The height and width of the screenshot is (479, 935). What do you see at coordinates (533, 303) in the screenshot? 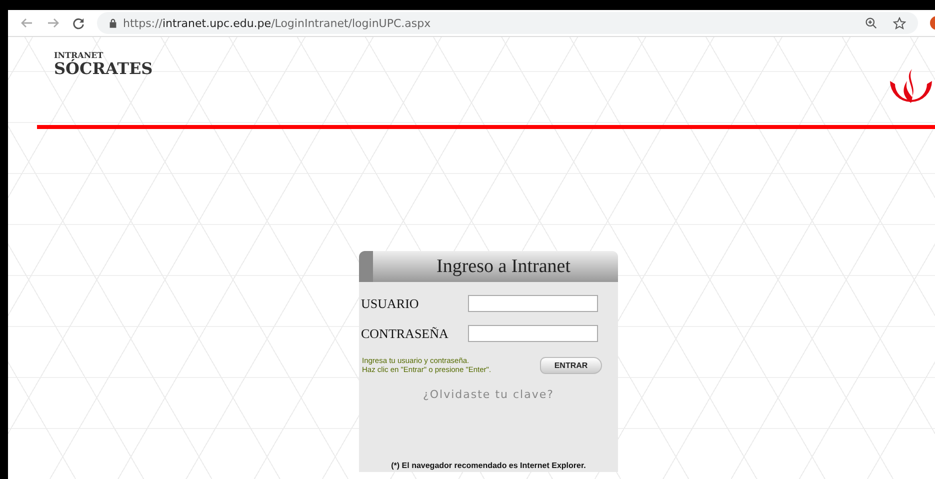
I see `username-field` at bounding box center [533, 303].